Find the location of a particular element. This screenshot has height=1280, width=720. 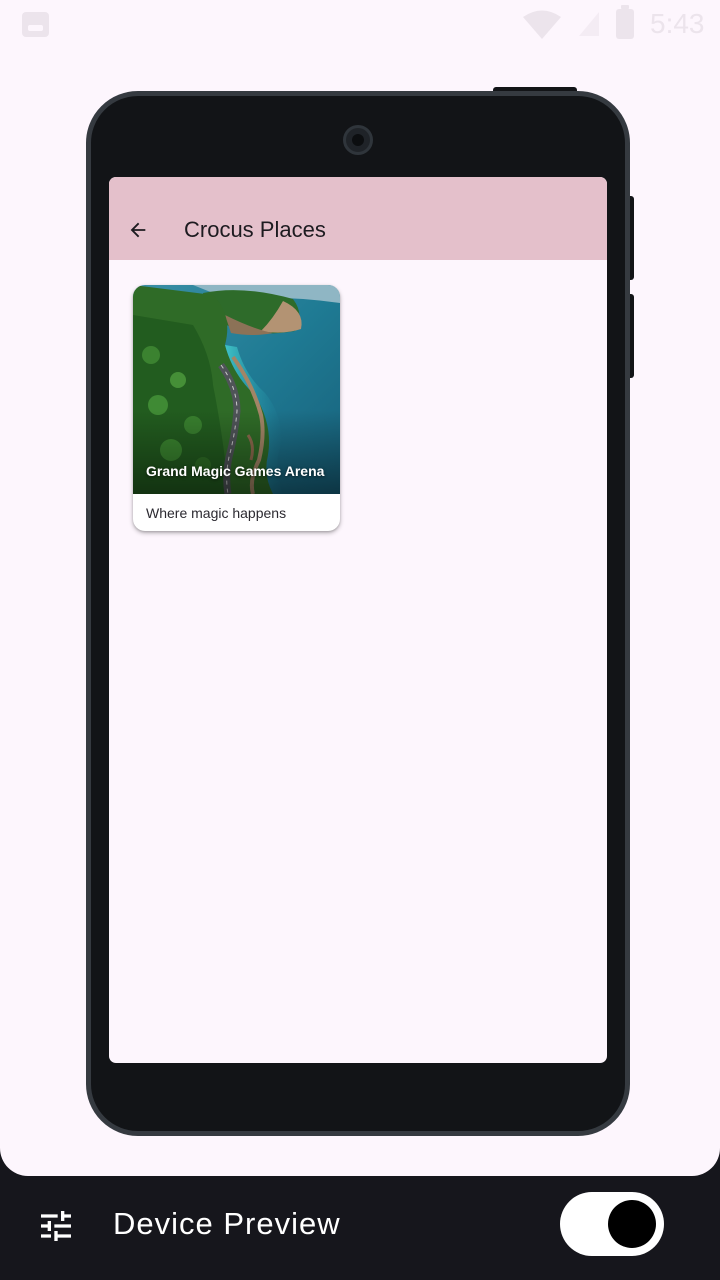

place-subtitle: Where magic happens is located at coordinates (216, 513).